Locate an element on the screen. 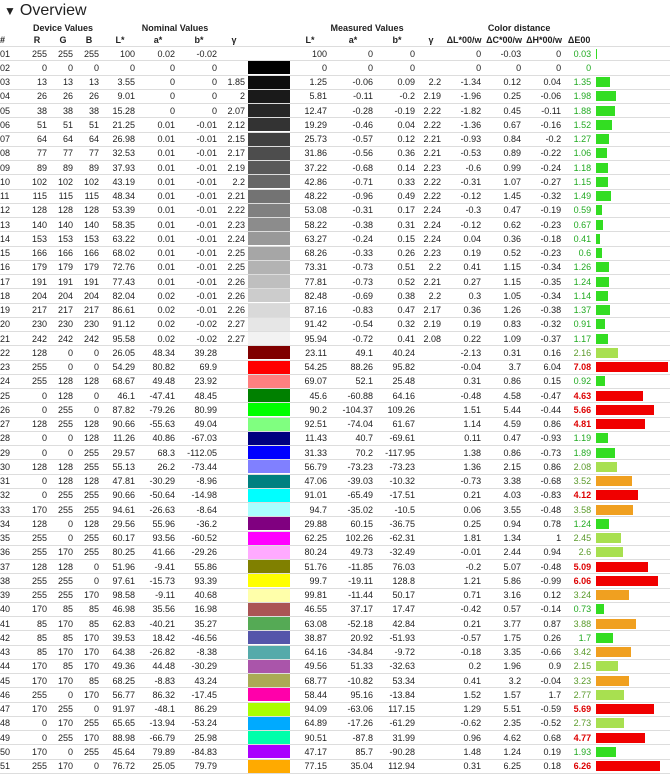 The width and height of the screenshot is (670, 774). cell-delta-e: 5.69 is located at coordinates (579, 709).